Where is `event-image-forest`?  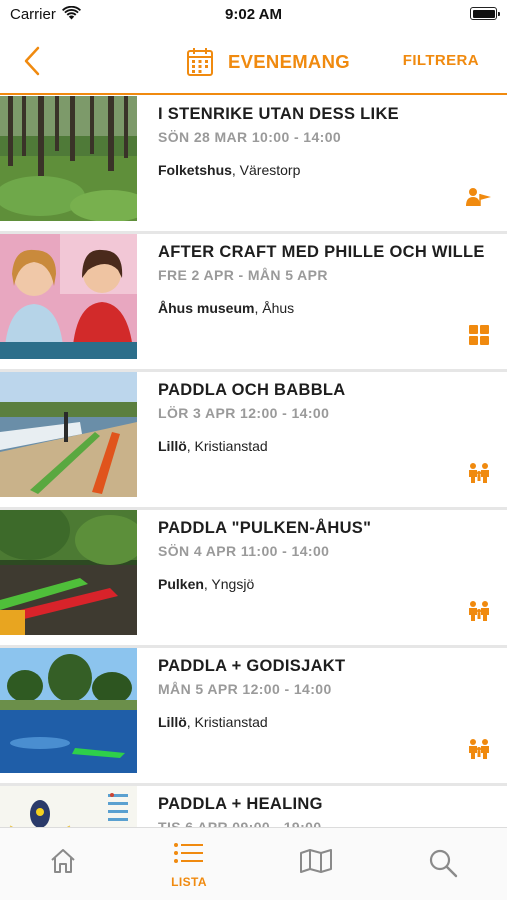
event-image-forest is located at coordinates (68, 158).